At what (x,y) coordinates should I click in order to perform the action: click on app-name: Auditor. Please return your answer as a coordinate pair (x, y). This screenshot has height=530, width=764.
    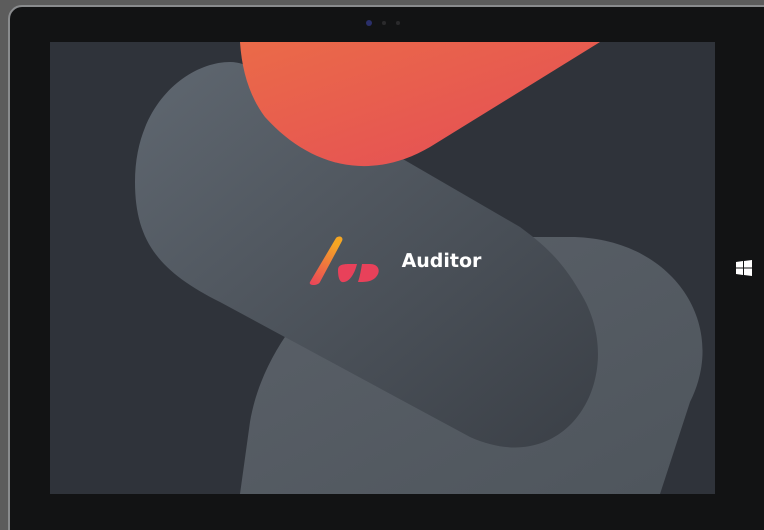
    Looking at the image, I should click on (442, 261).